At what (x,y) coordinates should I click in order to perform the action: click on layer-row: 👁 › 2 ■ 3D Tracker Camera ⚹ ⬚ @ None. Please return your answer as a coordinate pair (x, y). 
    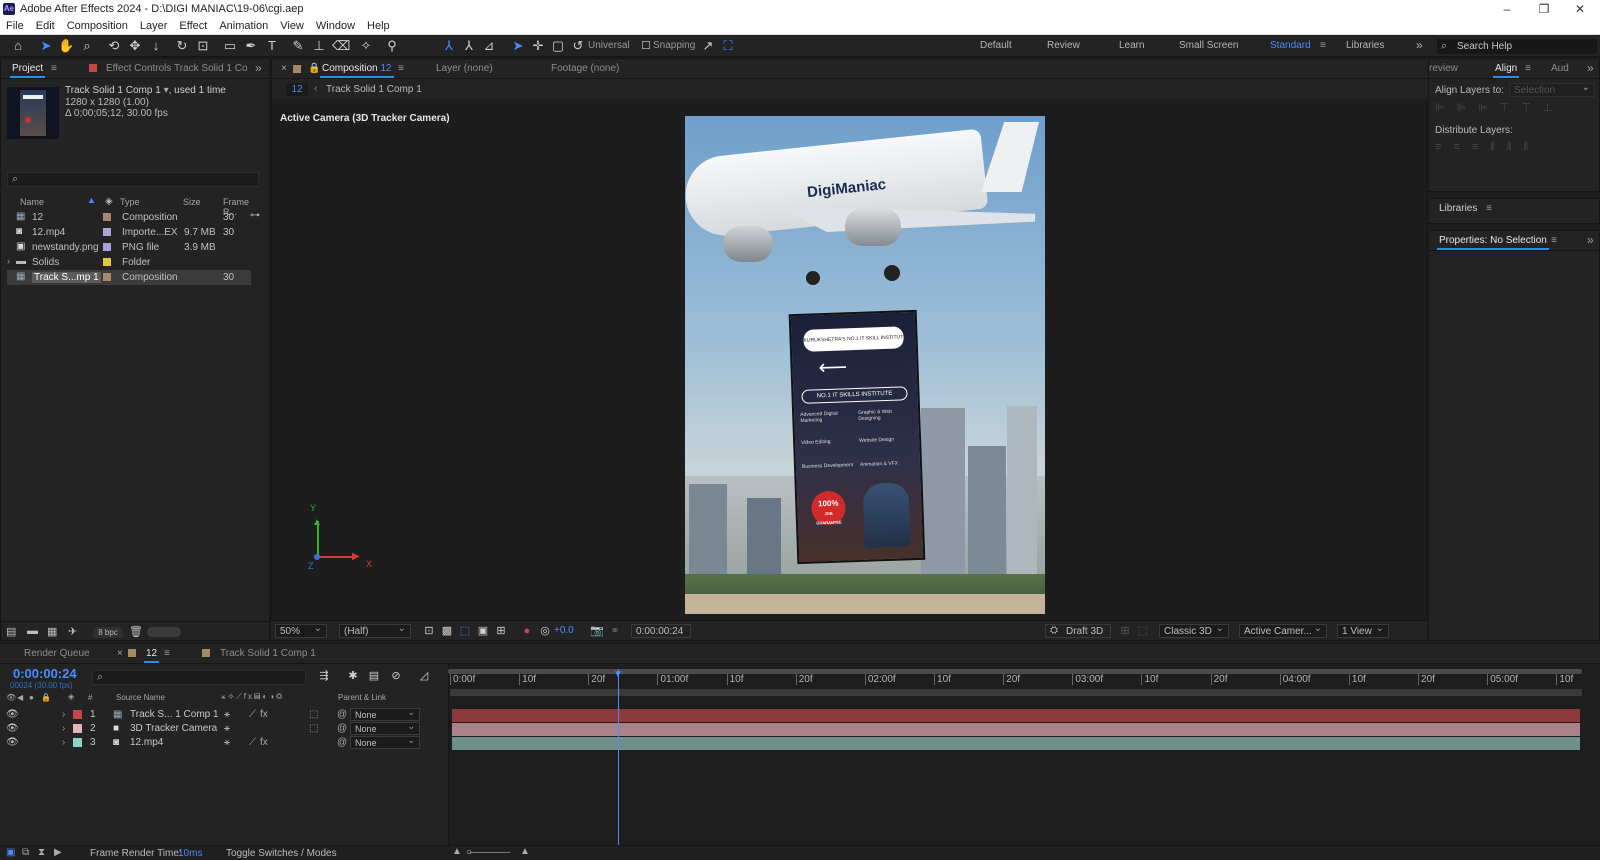
    Looking at the image, I should click on (223, 728).